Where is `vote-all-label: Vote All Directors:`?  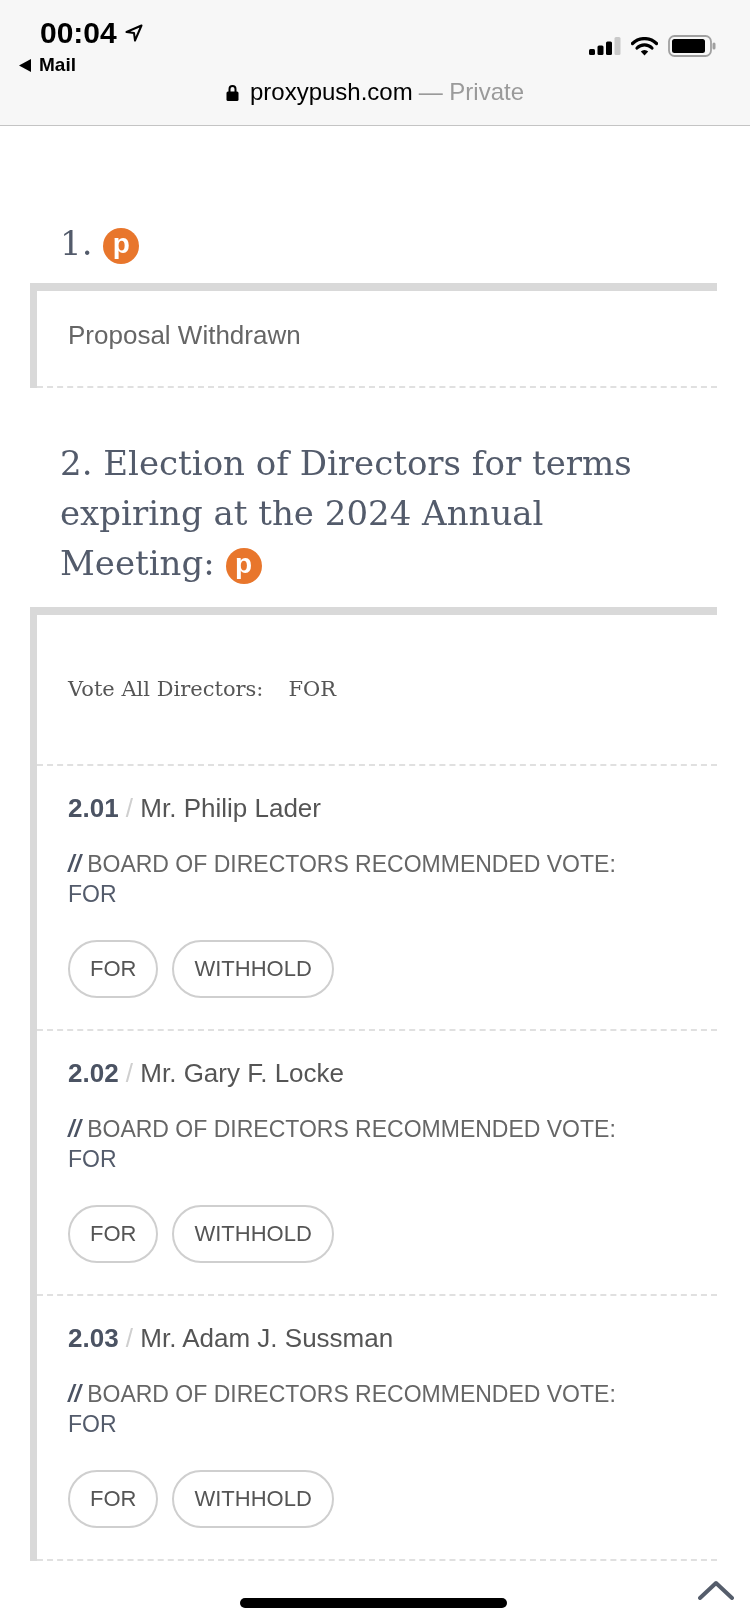 vote-all-label: Vote All Directors: is located at coordinates (166, 689).